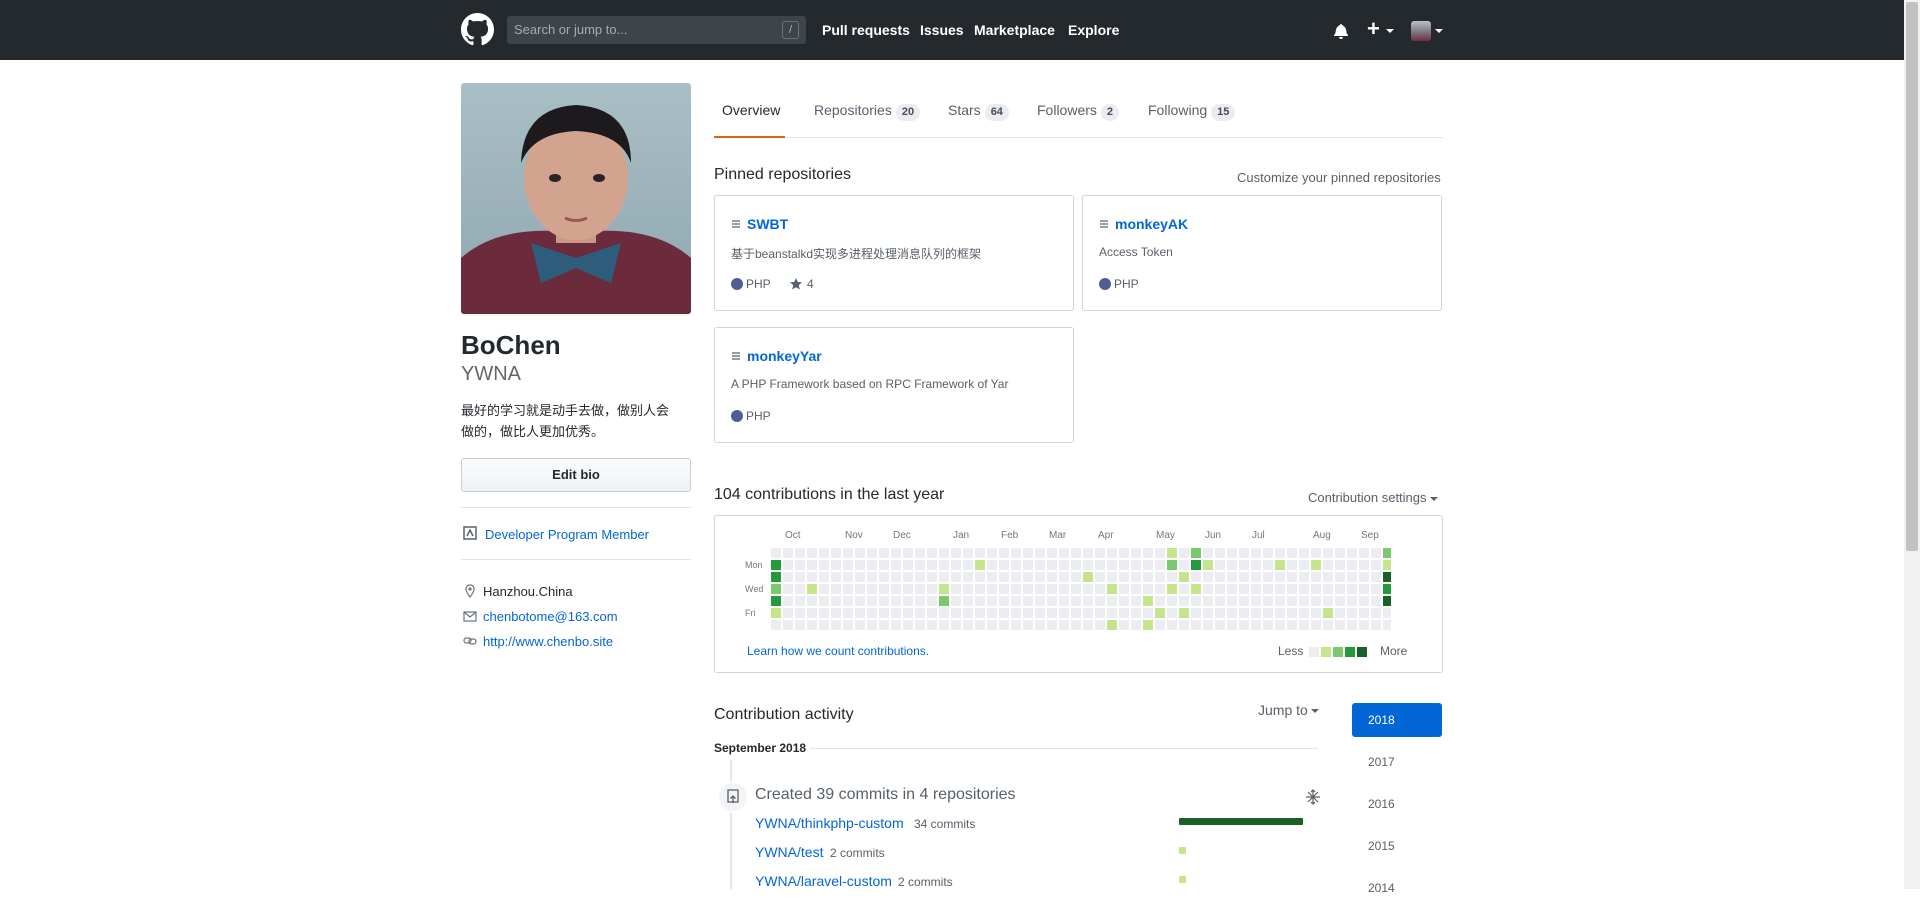 Image resolution: width=1920 pixels, height=905 pixels. I want to click on star-icon, so click(796, 284).